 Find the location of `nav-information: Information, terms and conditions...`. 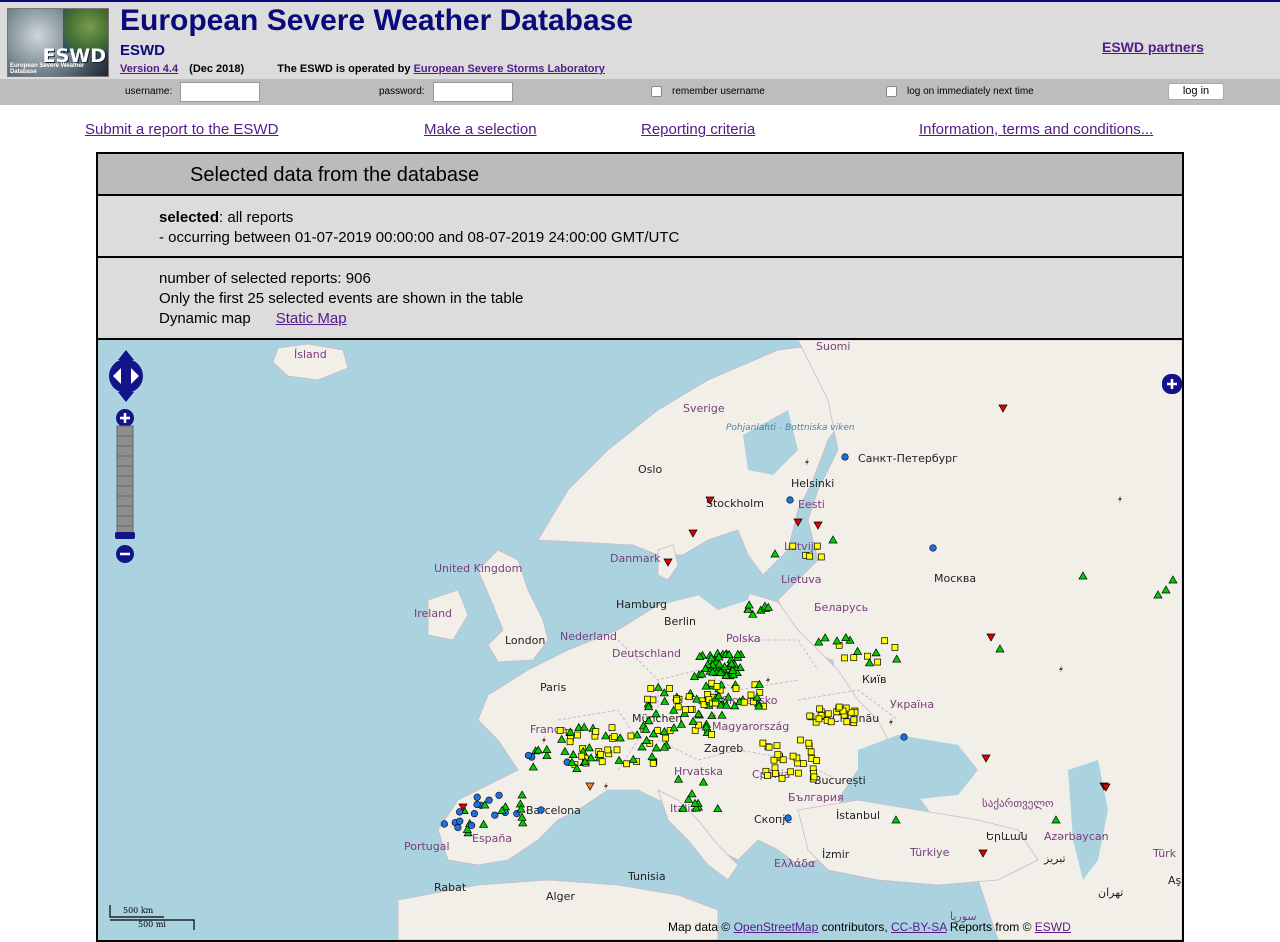

nav-information: Information, terms and conditions... is located at coordinates (1036, 129).